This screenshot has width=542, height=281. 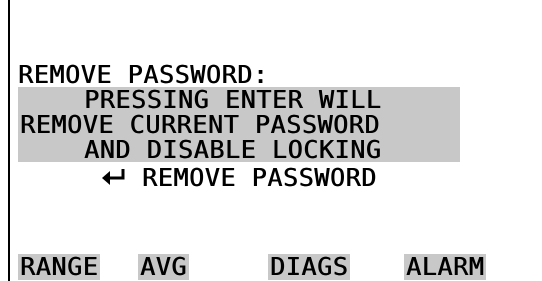 What do you see at coordinates (114, 178) in the screenshot?
I see `enter-arrow-icon` at bounding box center [114, 178].